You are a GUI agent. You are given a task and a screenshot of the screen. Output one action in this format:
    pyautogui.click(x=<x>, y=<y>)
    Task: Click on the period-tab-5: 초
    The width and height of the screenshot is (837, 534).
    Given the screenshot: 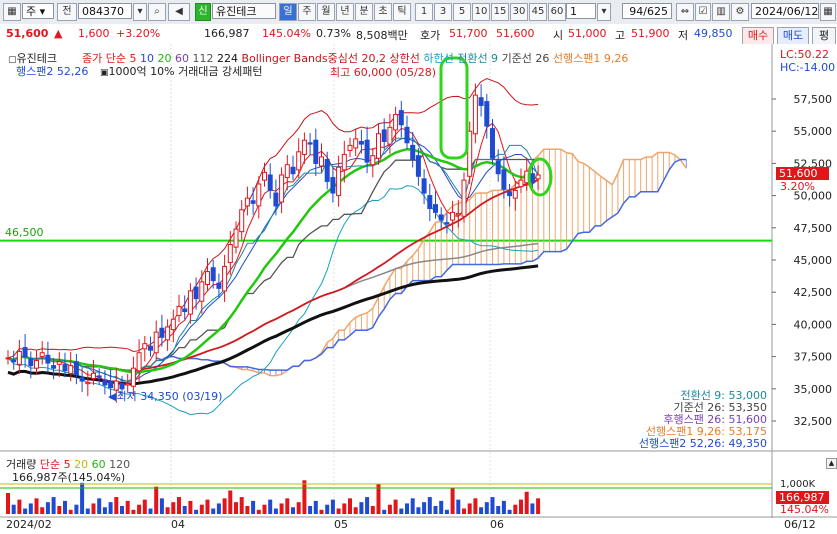 What is the action you would take?
    pyautogui.click(x=383, y=12)
    